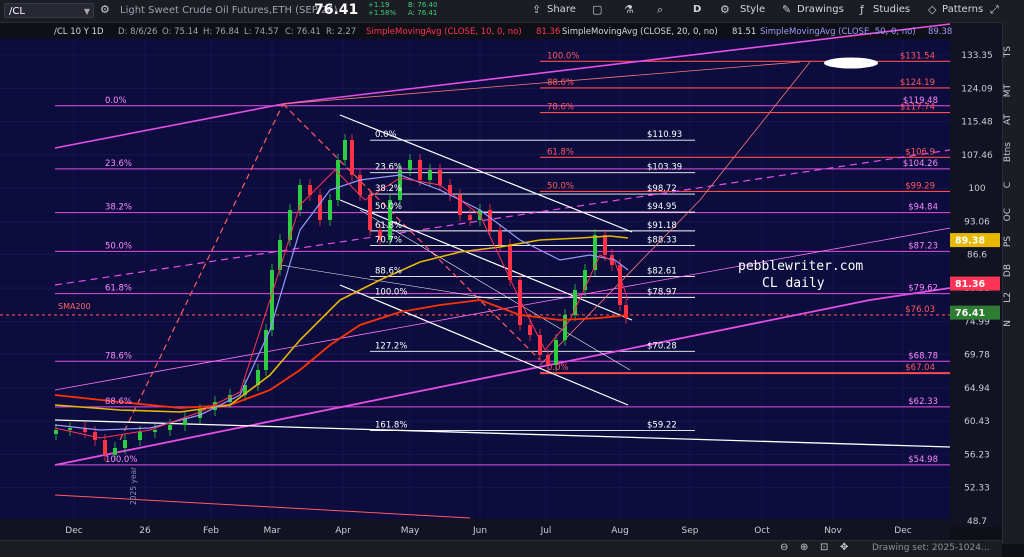  Describe the element at coordinates (105, 9) in the screenshot. I see `gear-icon: ⚙` at that location.